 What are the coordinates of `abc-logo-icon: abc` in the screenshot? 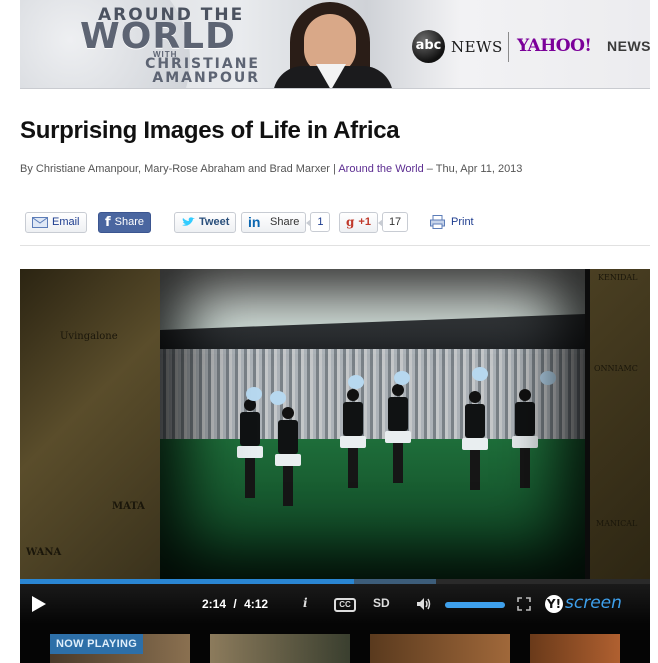 It's located at (428, 46).